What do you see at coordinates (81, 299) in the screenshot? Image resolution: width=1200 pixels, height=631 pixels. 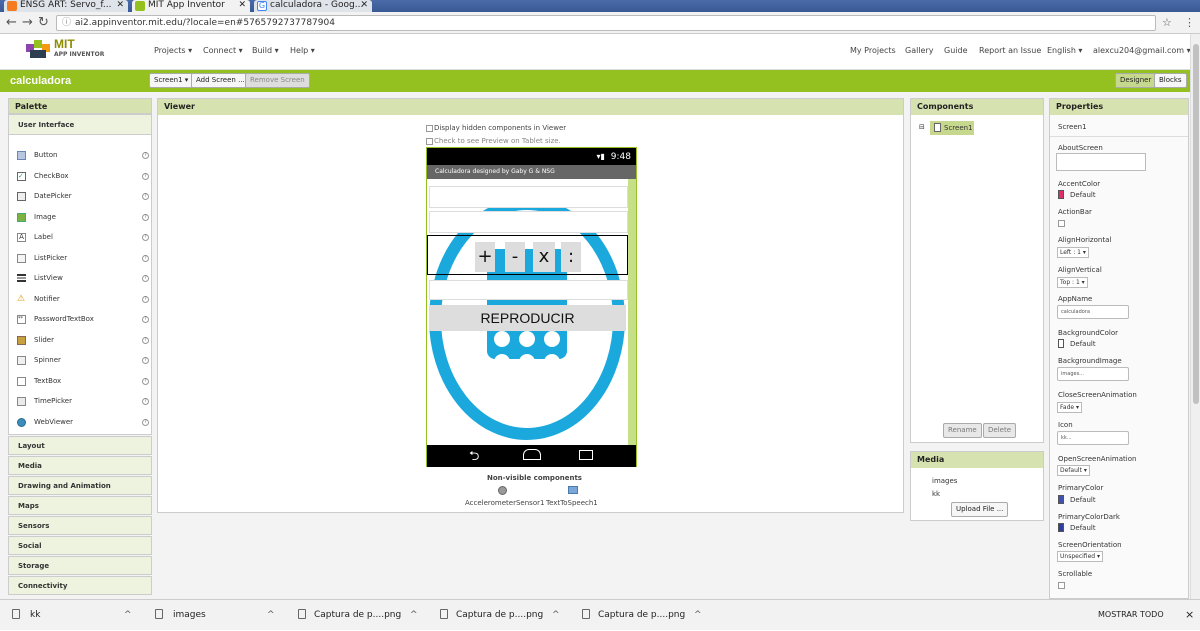 I see `palette-item-notifier: ⚠ Notifier?` at bounding box center [81, 299].